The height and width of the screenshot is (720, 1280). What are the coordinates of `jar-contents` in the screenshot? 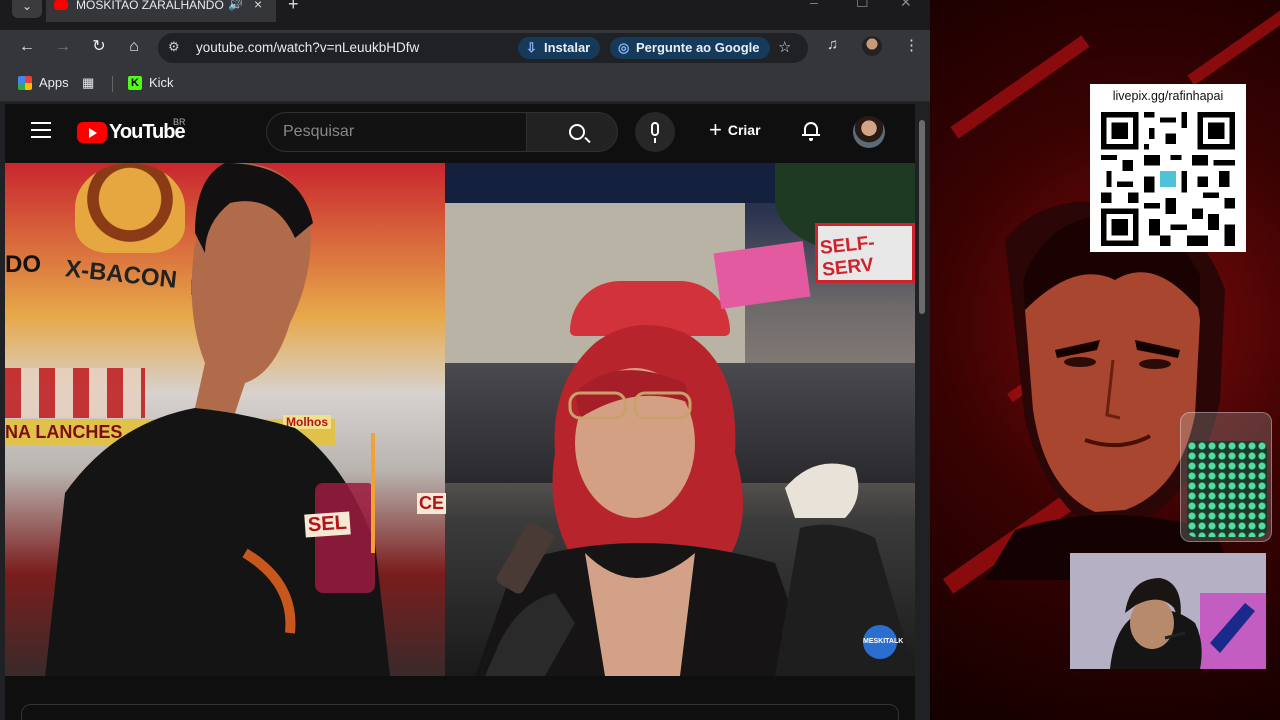 It's located at (1227, 489).